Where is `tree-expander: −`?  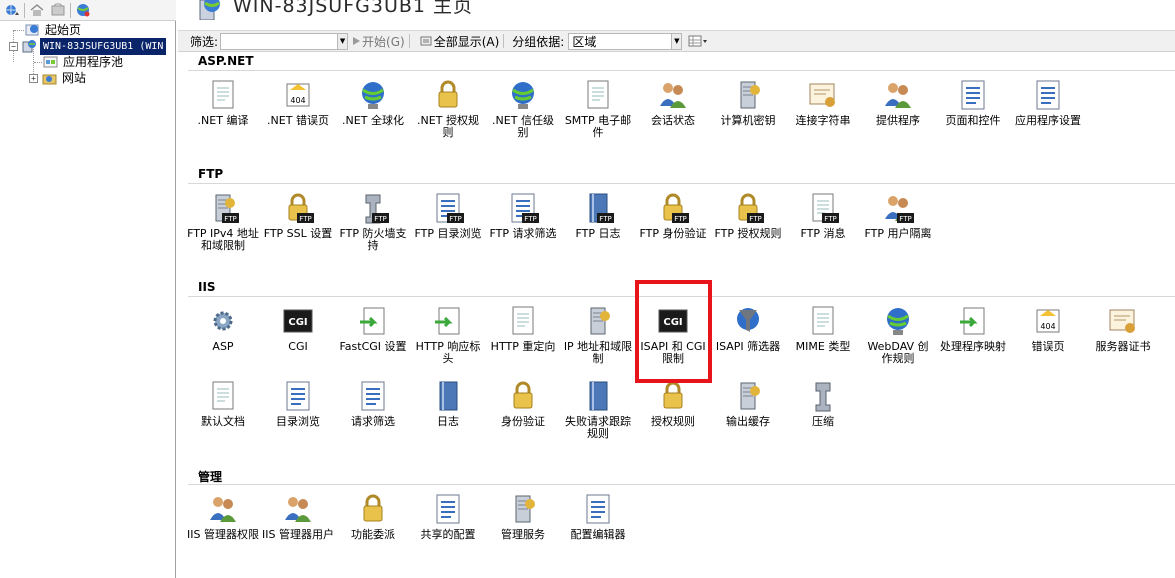 tree-expander: − is located at coordinates (13, 46).